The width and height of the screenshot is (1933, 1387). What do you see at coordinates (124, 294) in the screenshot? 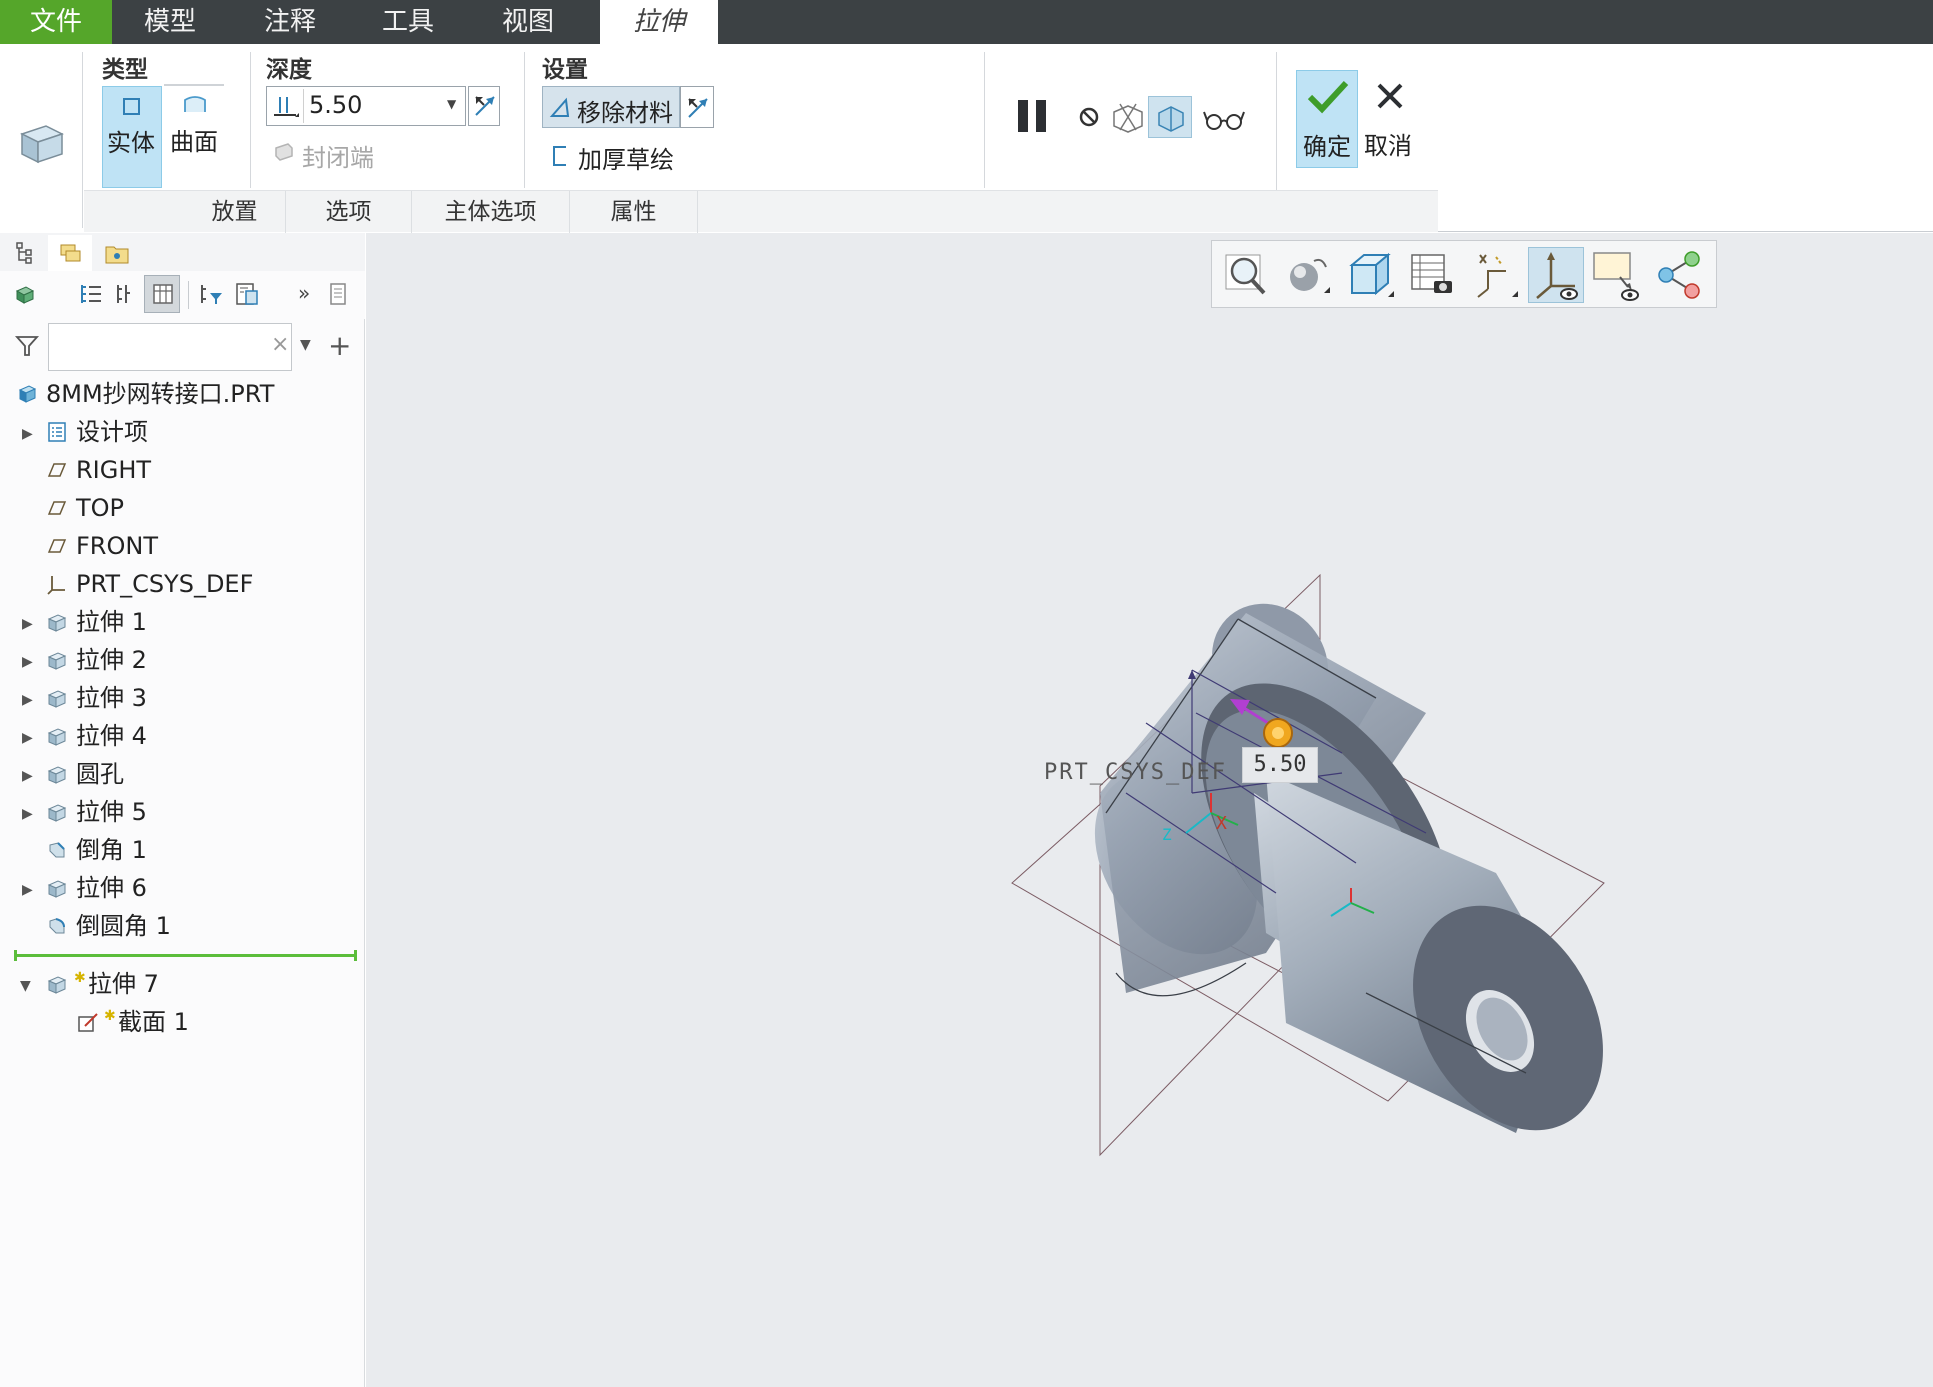
I see `tree-columns-icon` at bounding box center [124, 294].